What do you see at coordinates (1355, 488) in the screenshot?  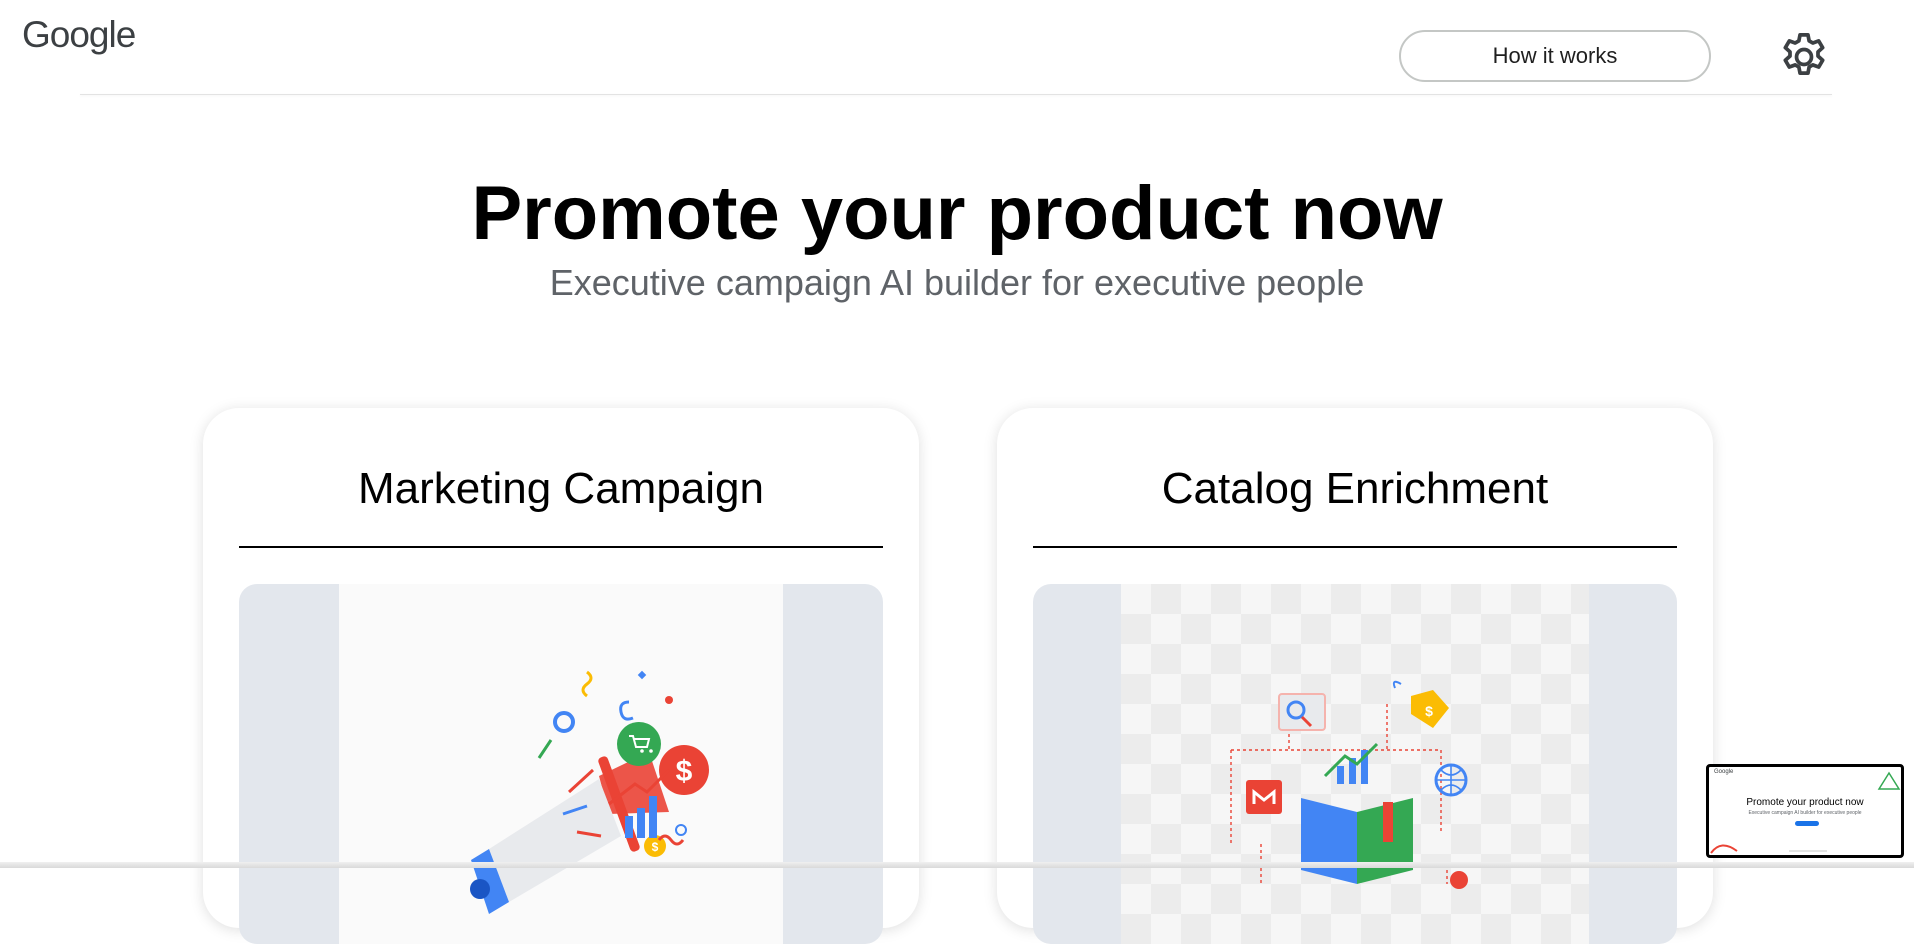 I see `card-title: Catalog Enrichment` at bounding box center [1355, 488].